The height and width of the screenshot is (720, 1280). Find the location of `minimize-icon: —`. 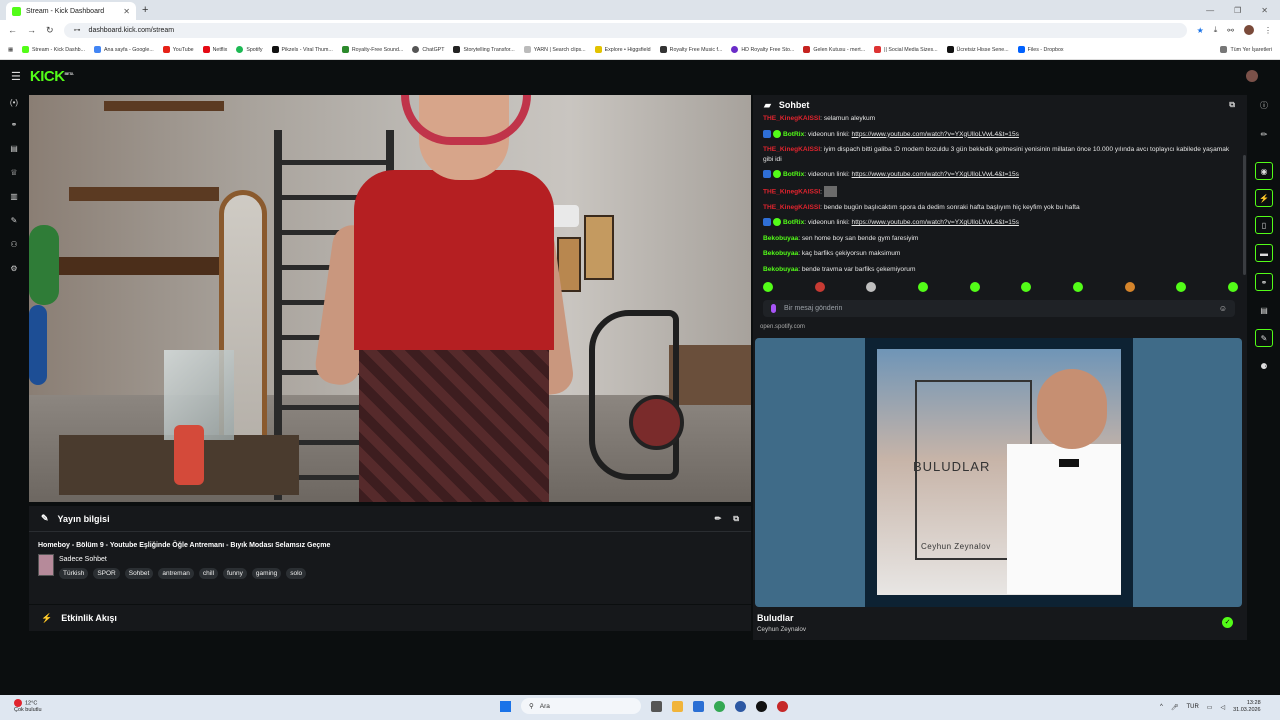

minimize-icon: — is located at coordinates (1210, 10).